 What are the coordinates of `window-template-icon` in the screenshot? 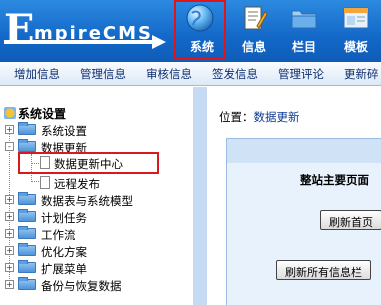 It's located at (356, 18).